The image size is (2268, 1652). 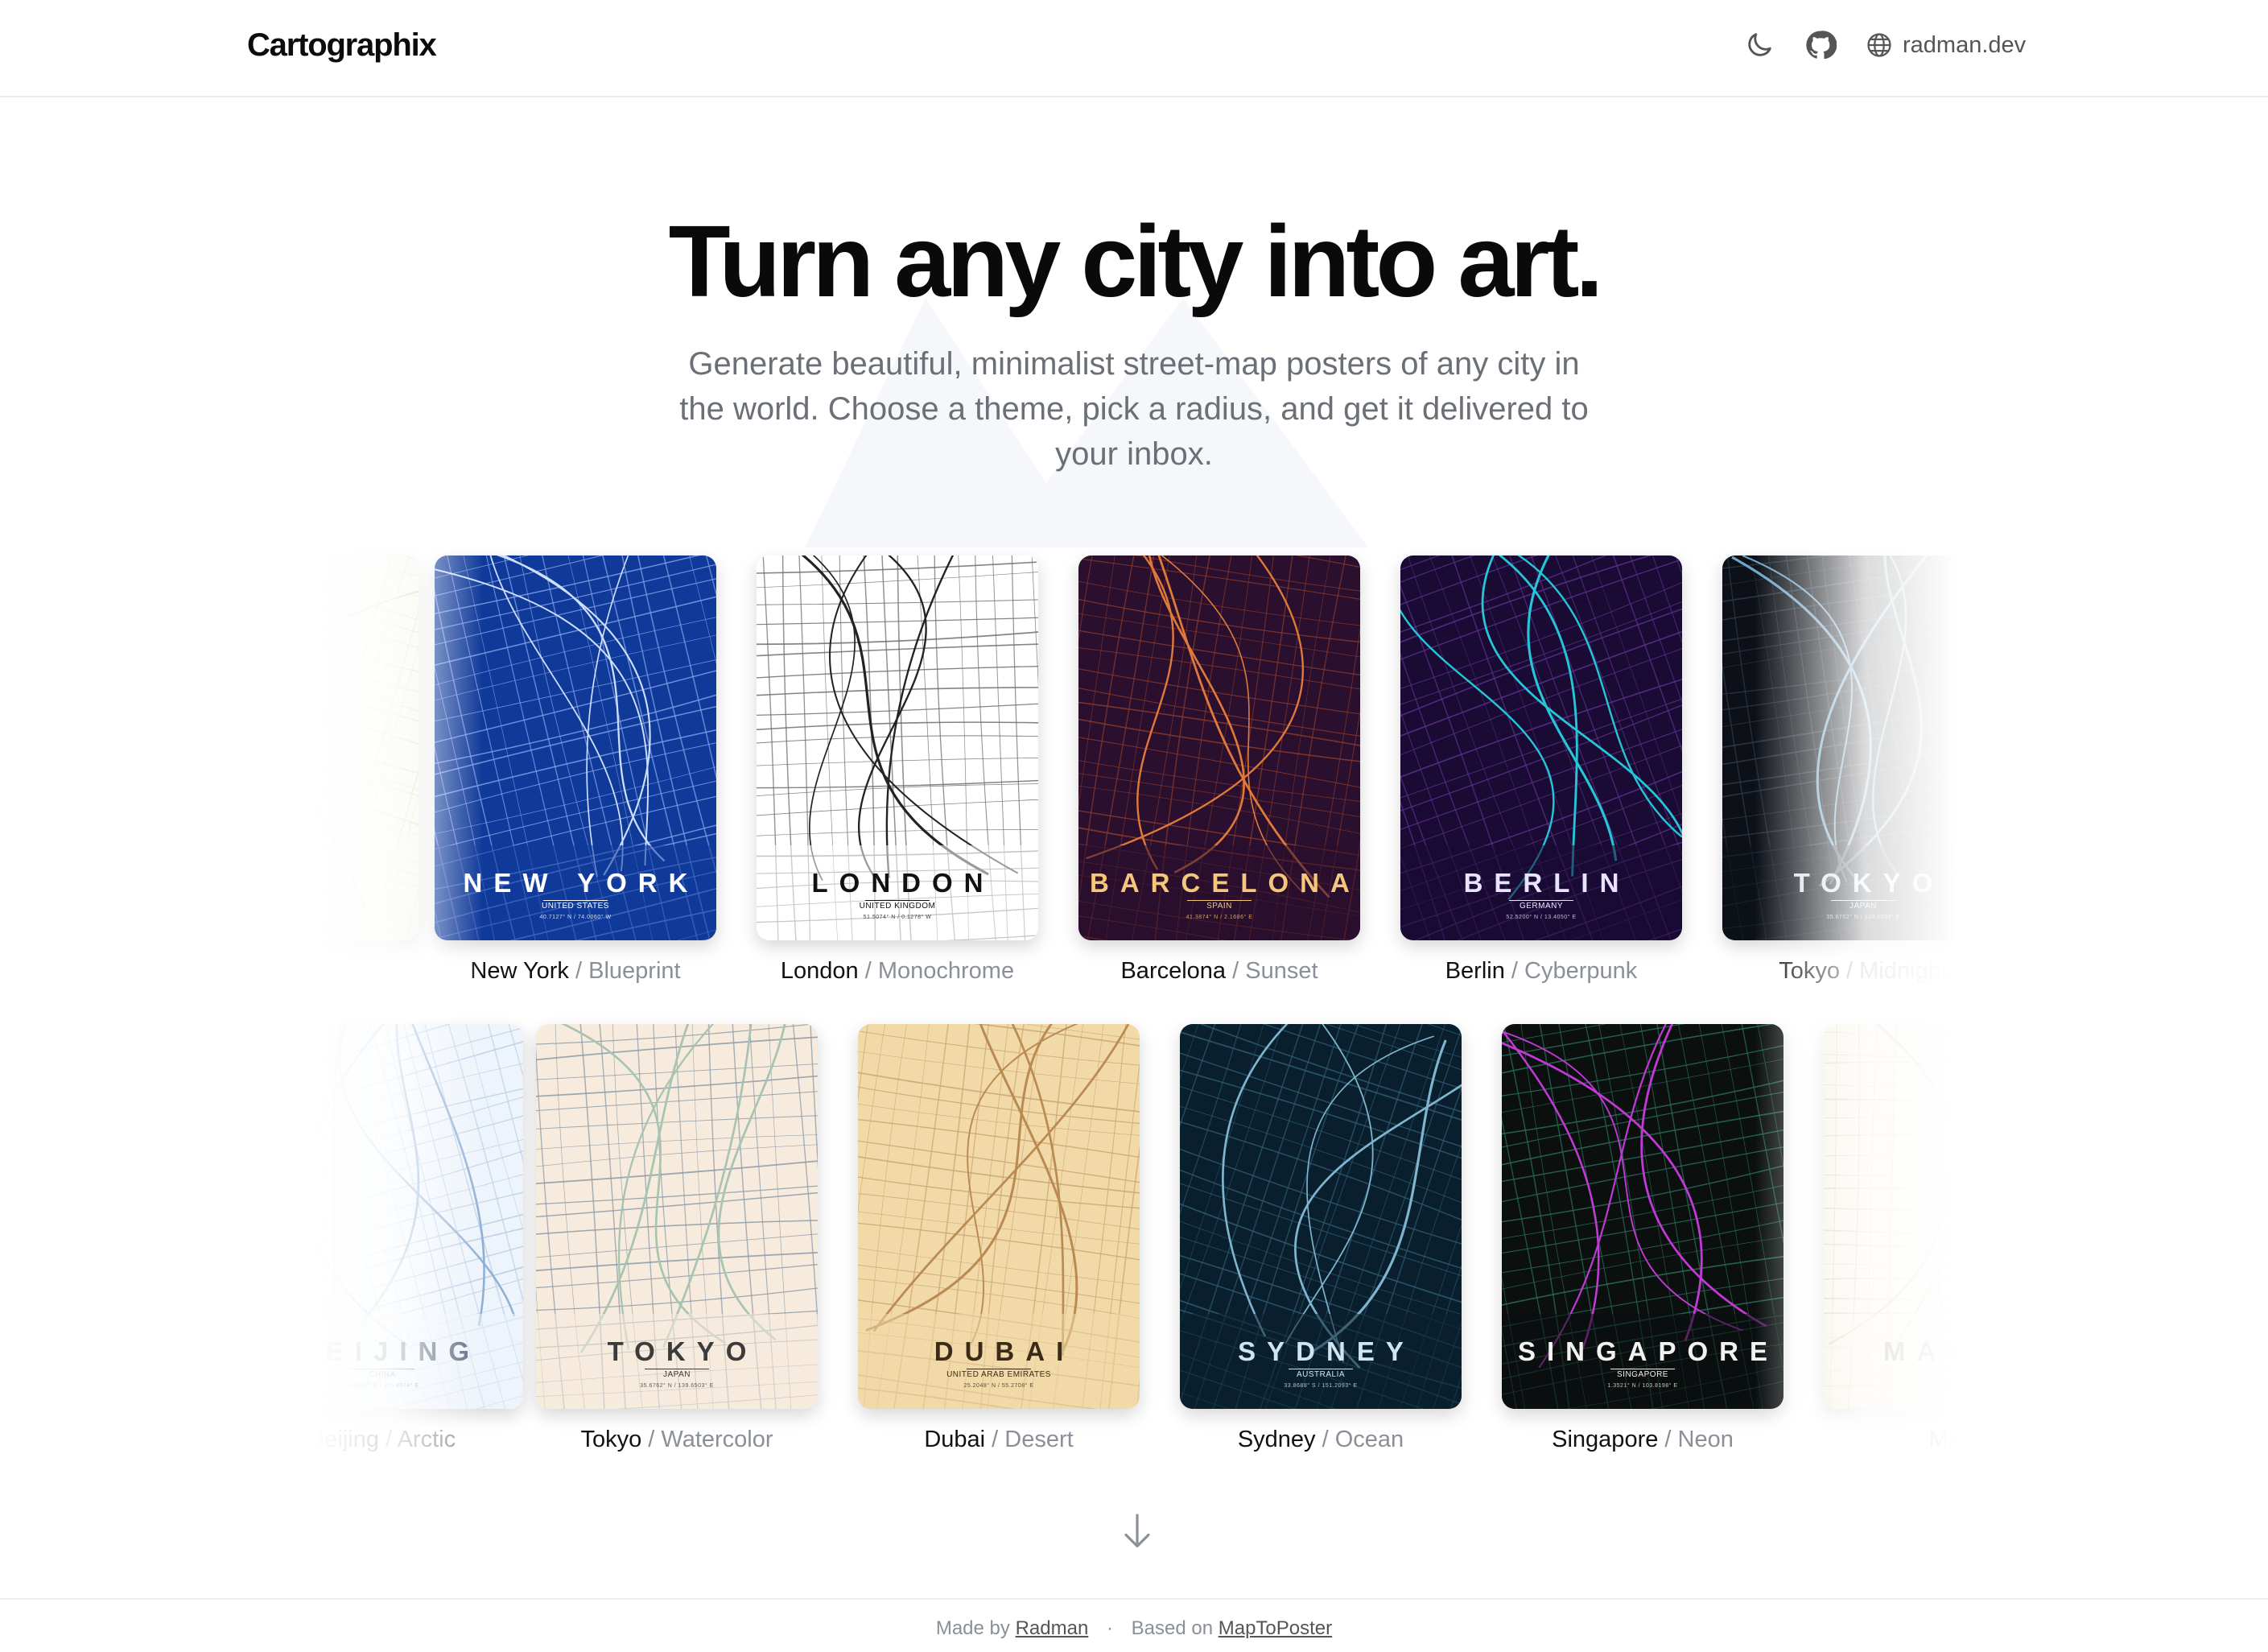 I want to click on poster-card: MADRID SPAIN 40.4168° N / 3.7038° W Madrid, so click(x=1890, y=1238).